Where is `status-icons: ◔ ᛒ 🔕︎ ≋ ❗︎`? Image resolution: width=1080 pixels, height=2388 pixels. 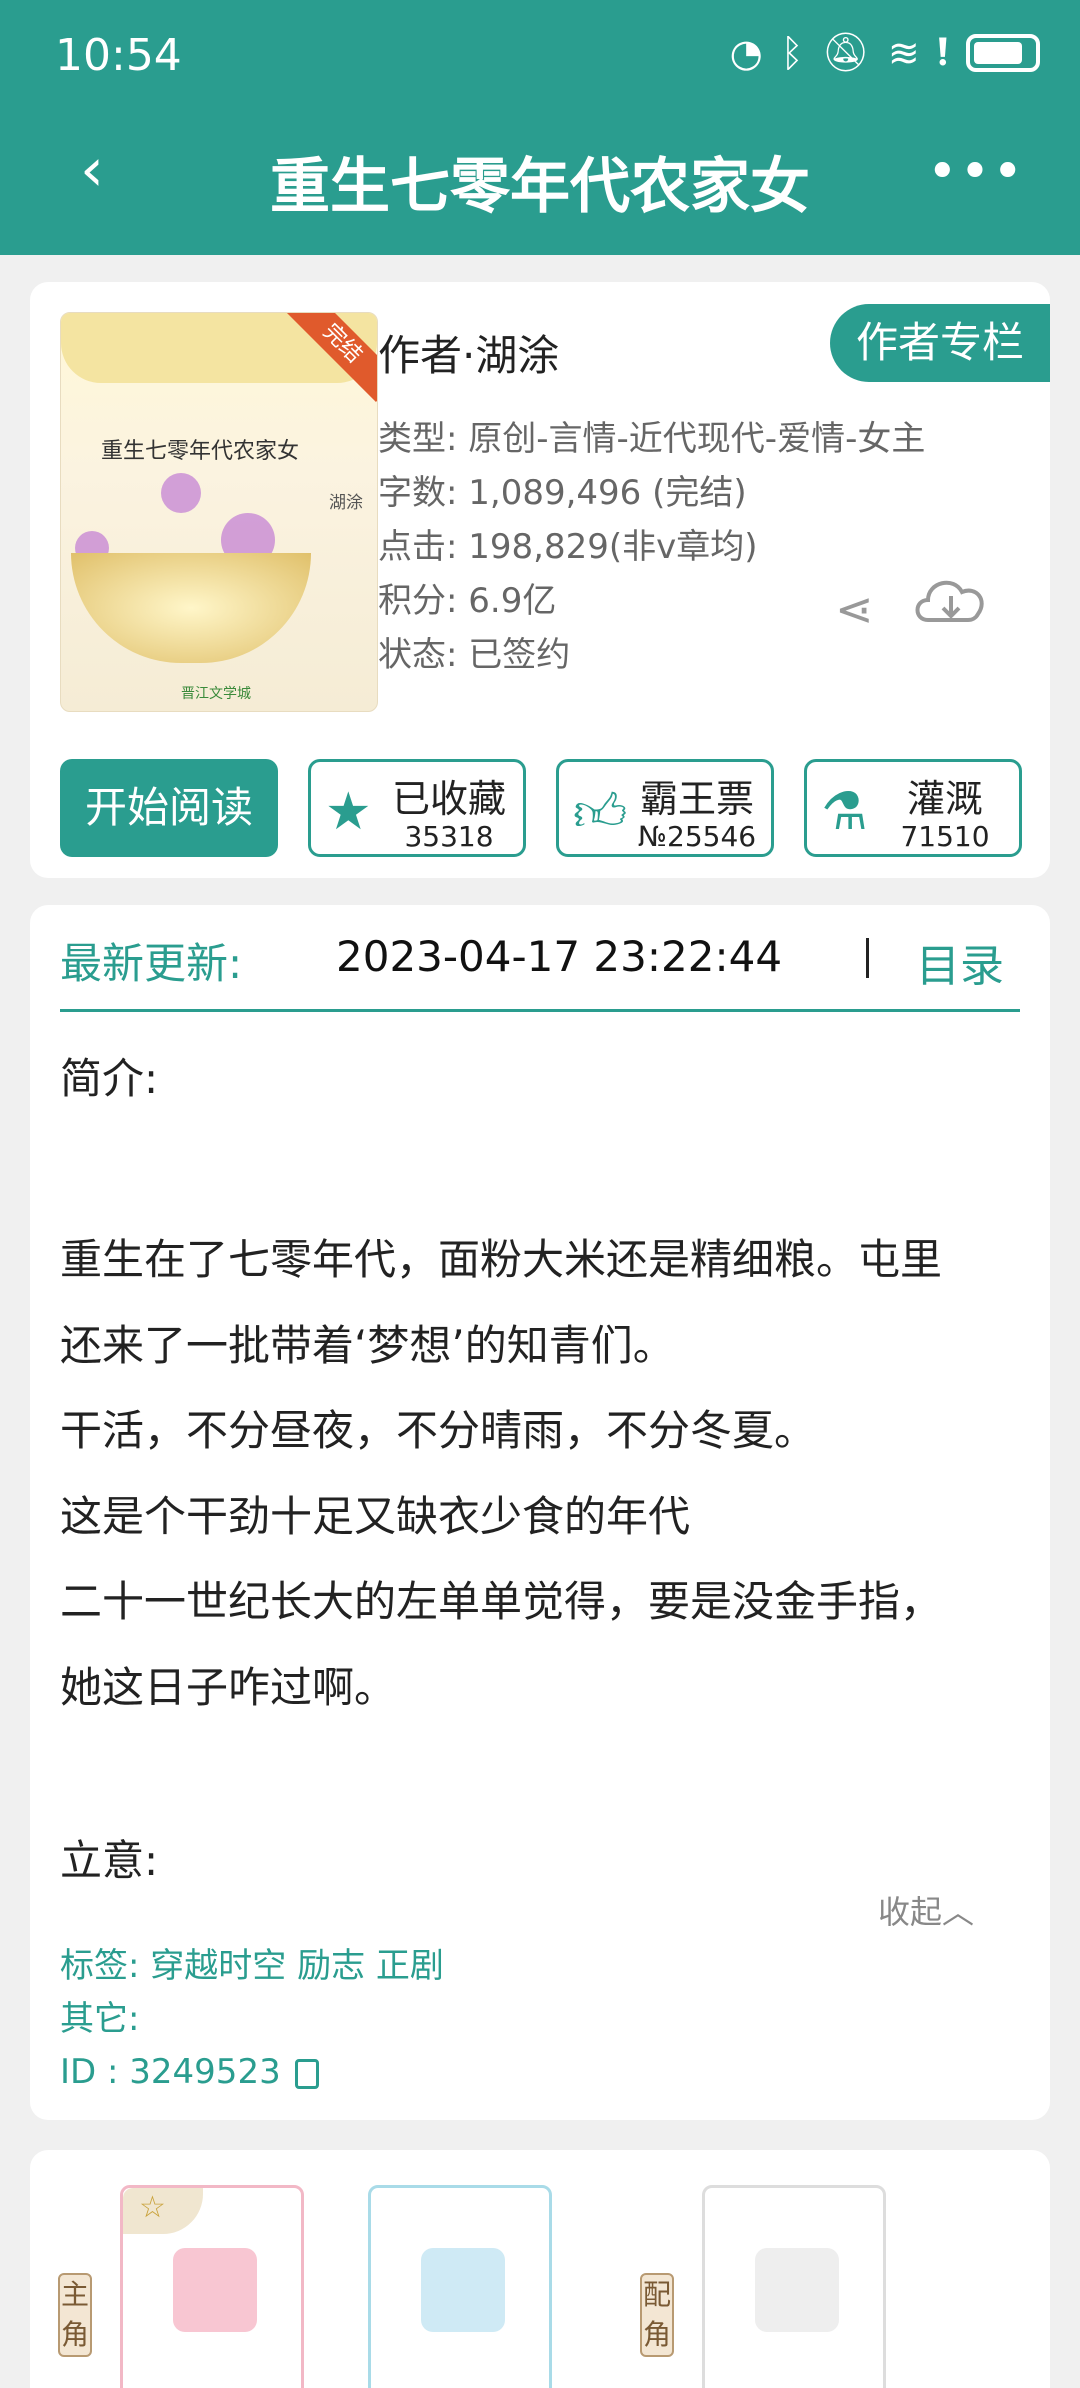 status-icons: ◔ ᛒ 🔕︎ ≋ ❗︎ is located at coordinates (885, 52).